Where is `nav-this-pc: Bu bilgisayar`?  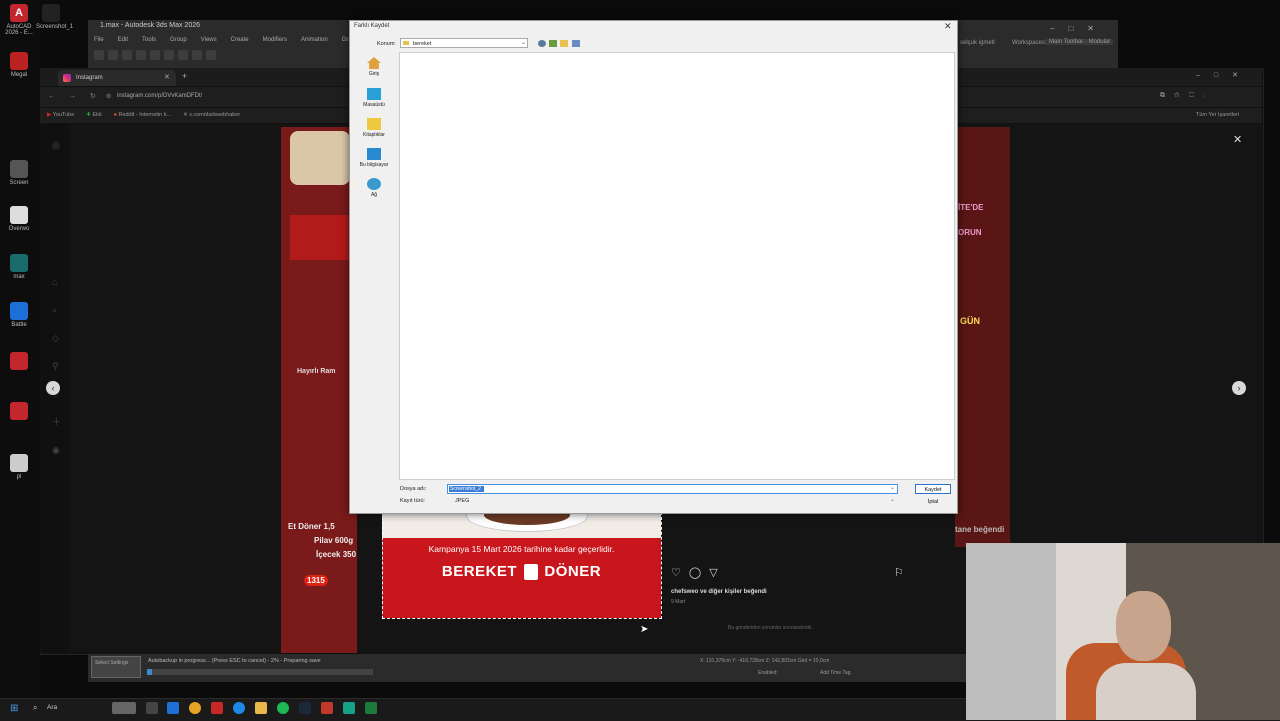
nav-this-pc: Bu bilgisayar is located at coordinates (374, 158).